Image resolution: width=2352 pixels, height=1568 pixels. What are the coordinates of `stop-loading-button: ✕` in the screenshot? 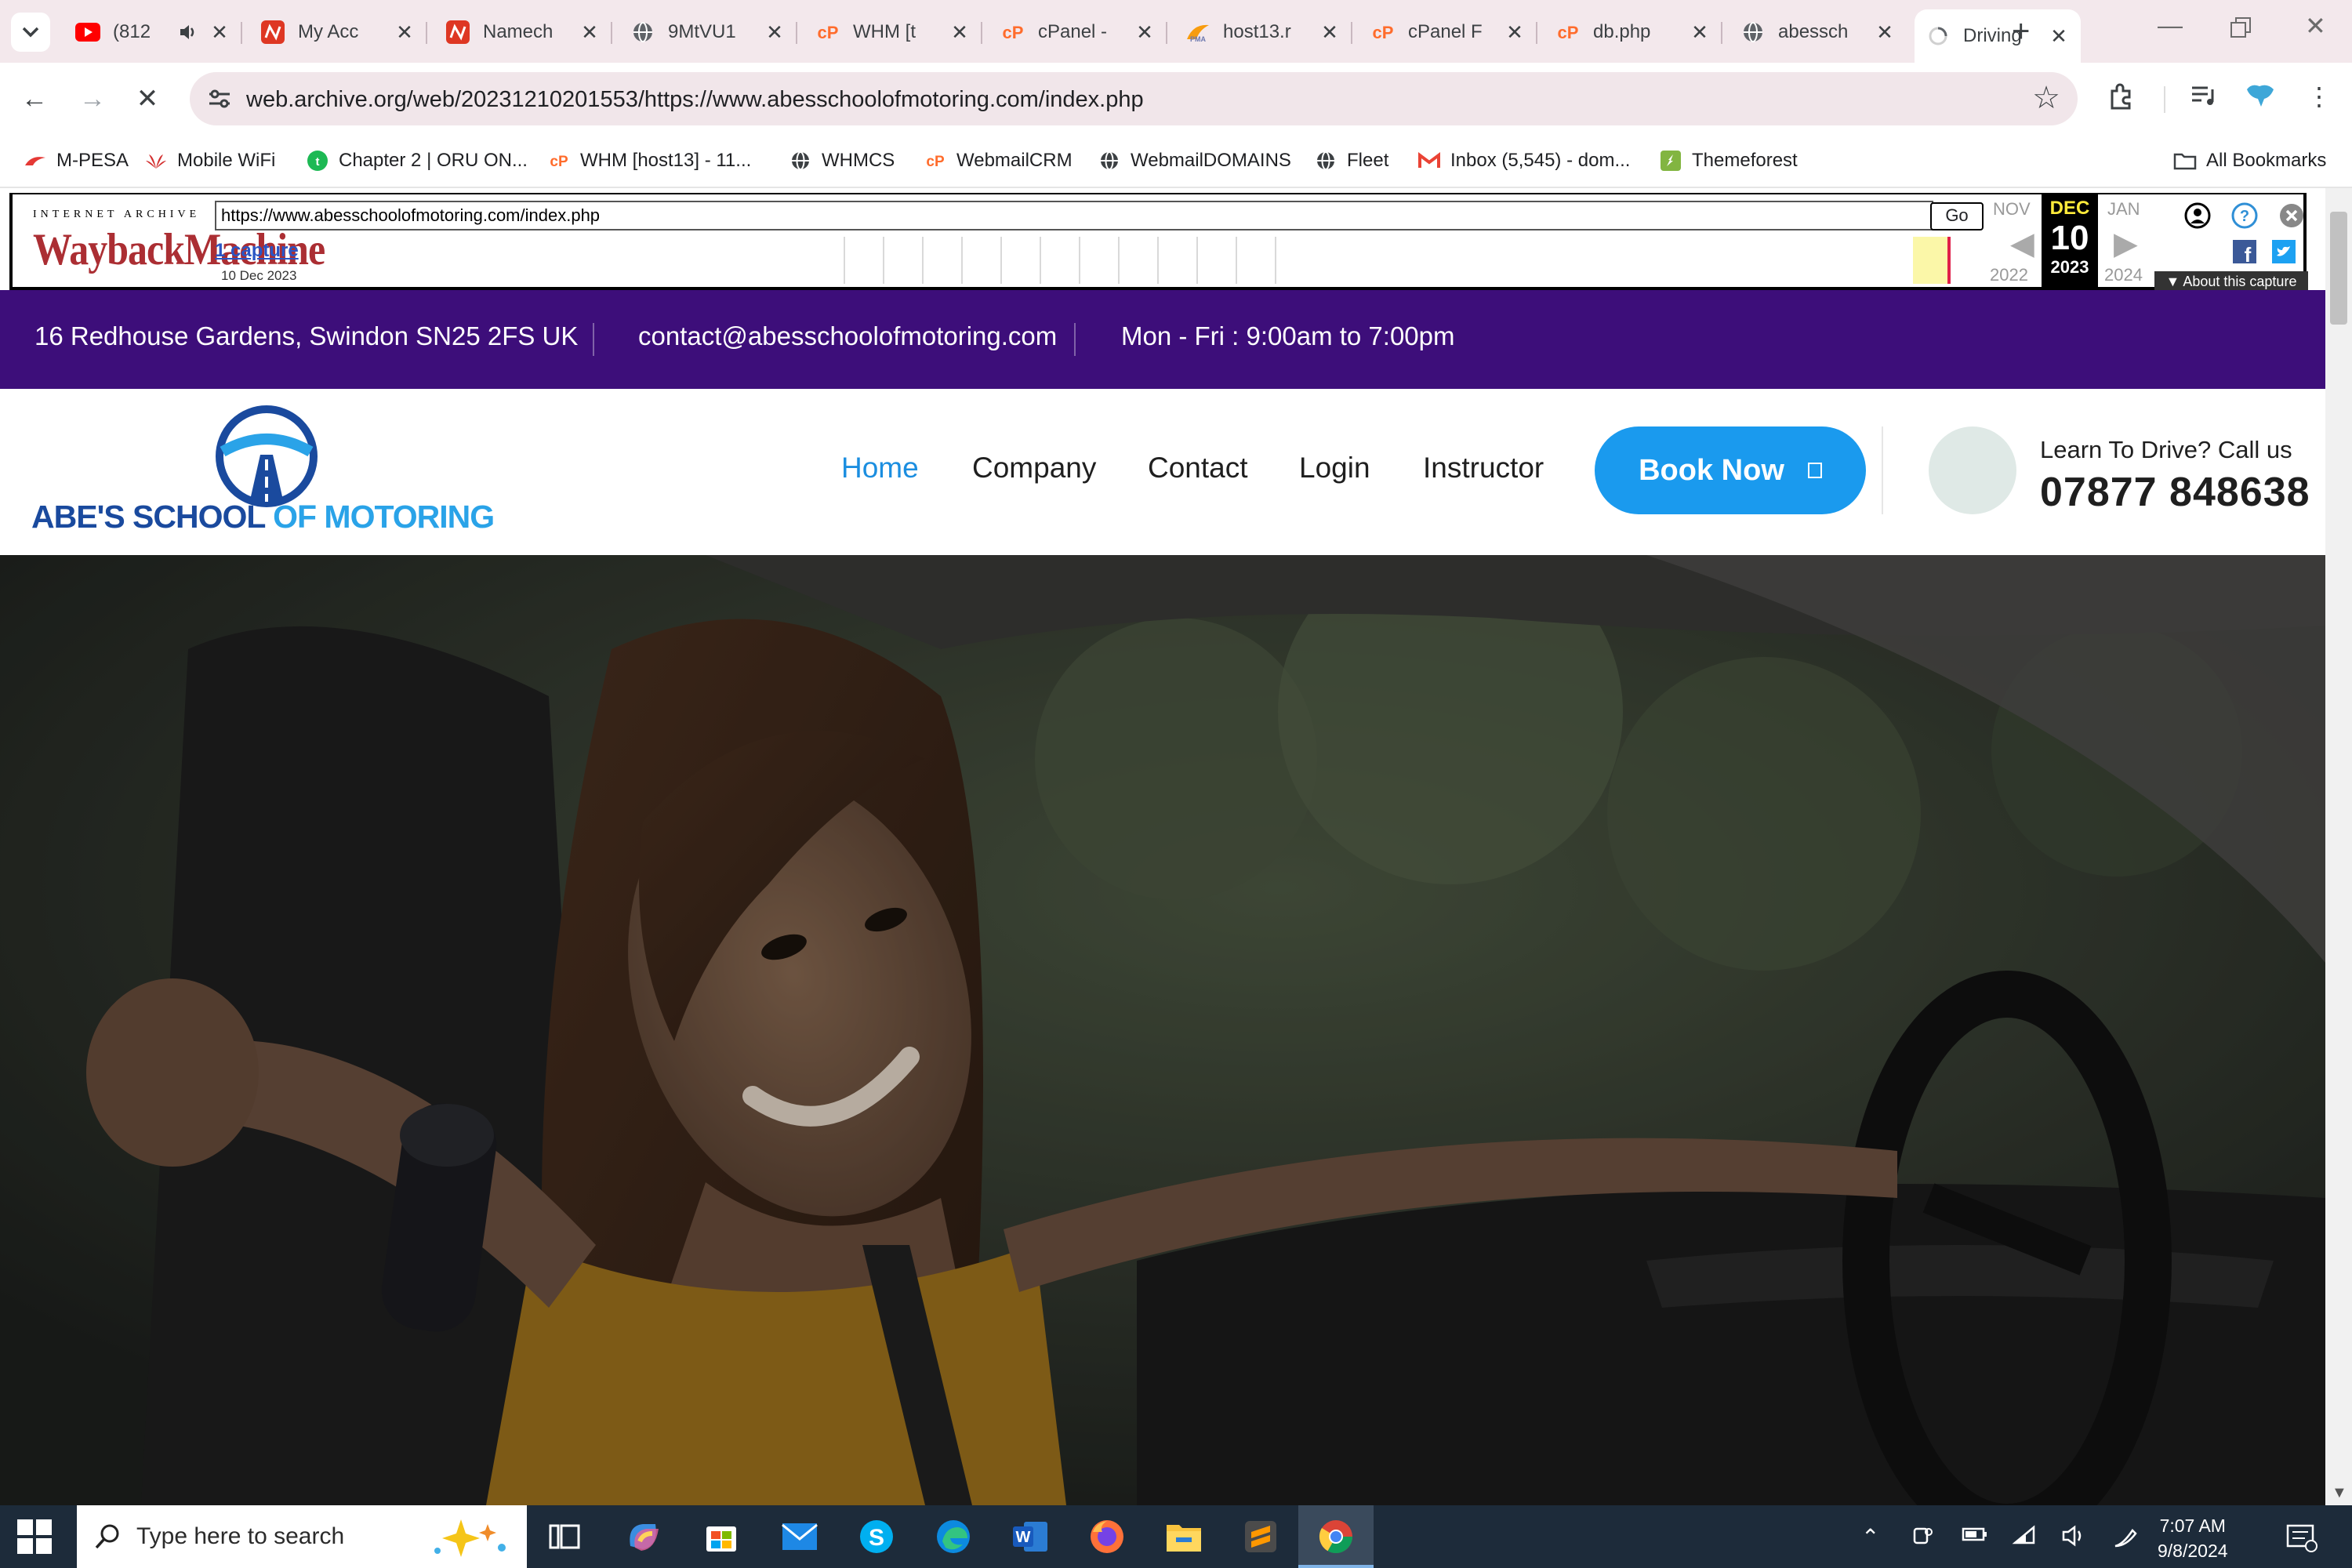 It's located at (147, 99).